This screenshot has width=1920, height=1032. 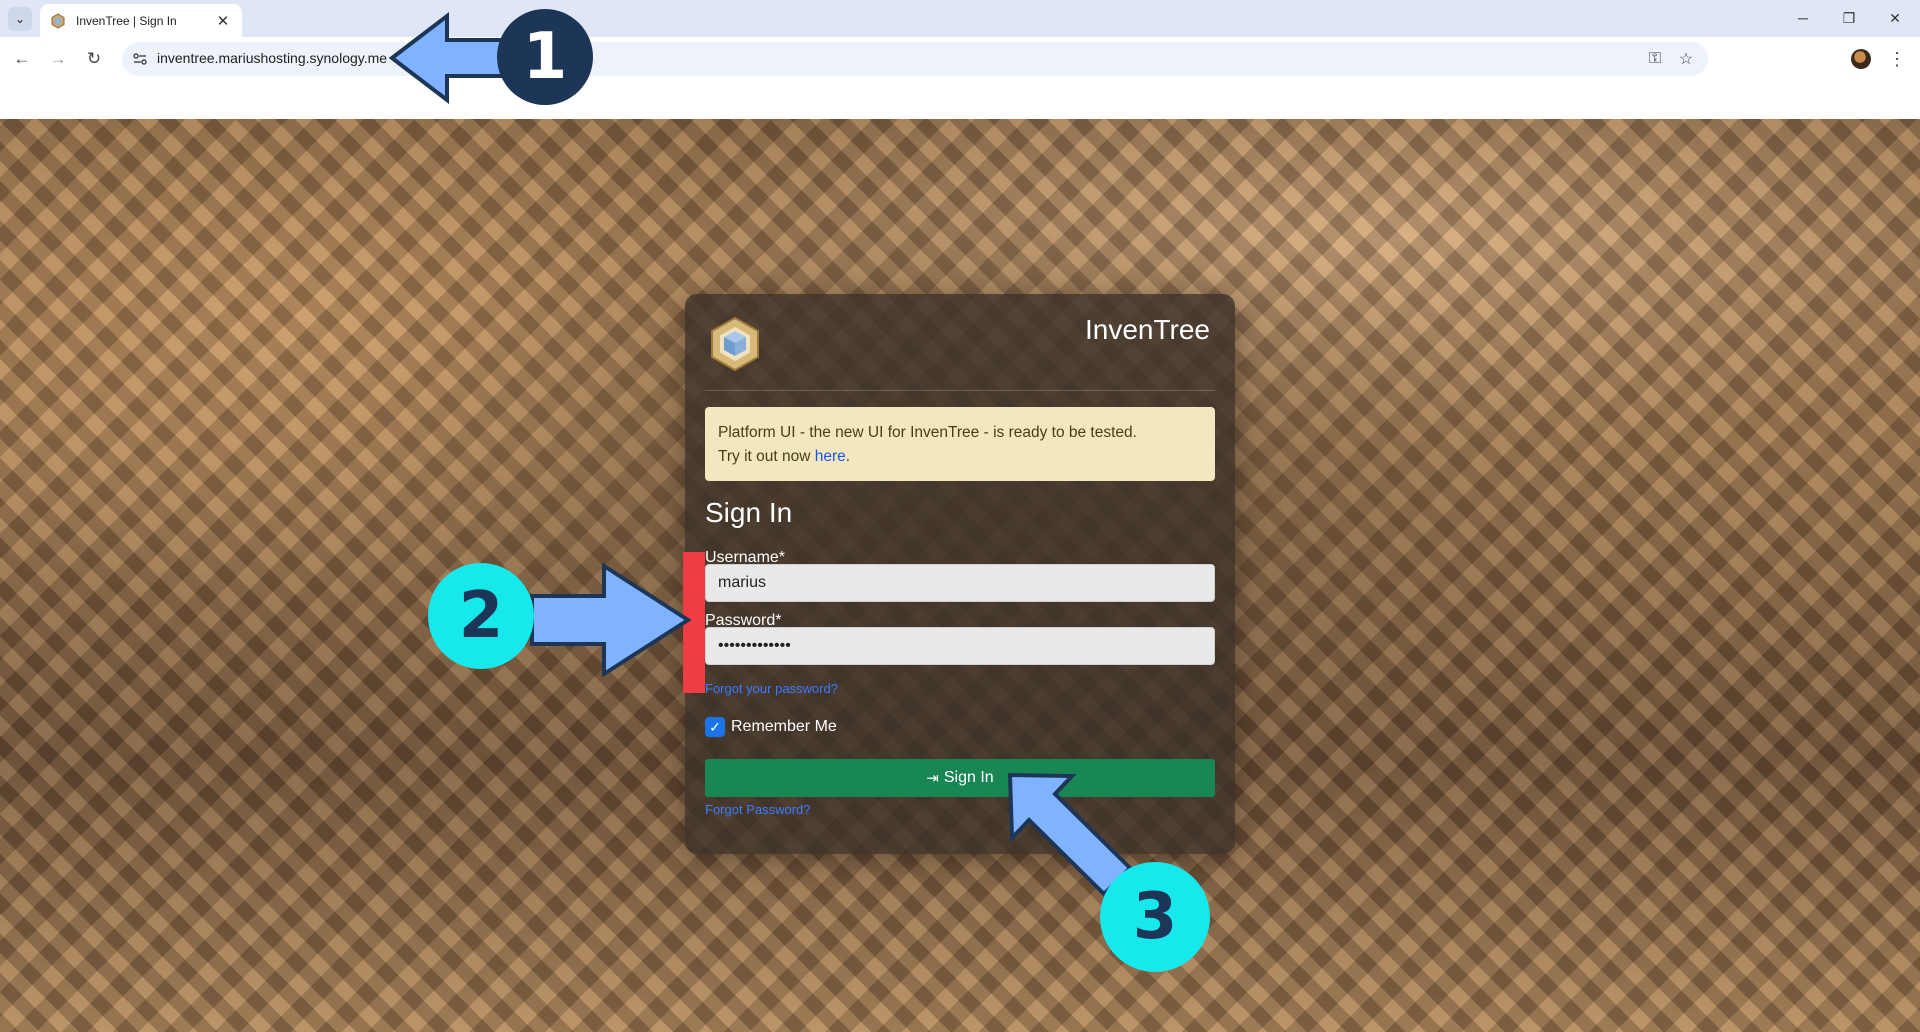 What do you see at coordinates (830, 456) in the screenshot?
I see `alert-here-link: here` at bounding box center [830, 456].